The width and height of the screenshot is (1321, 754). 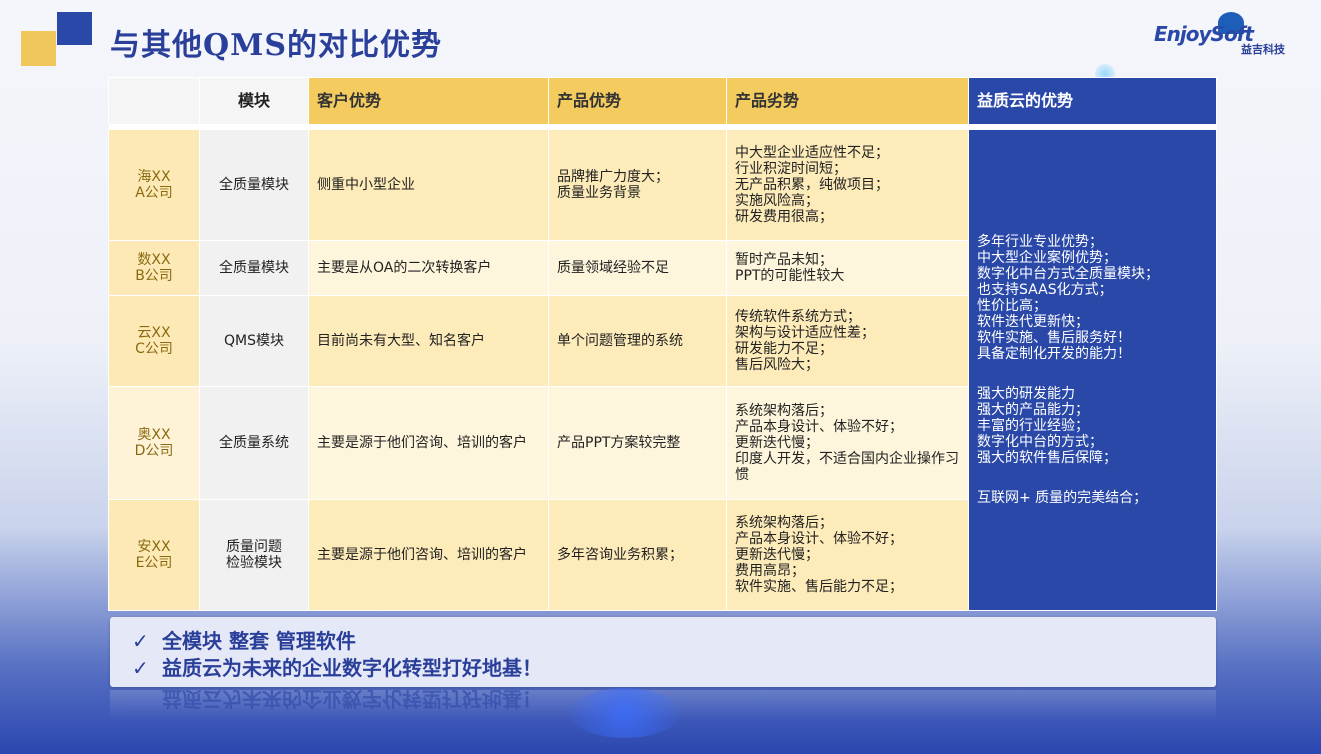 I want to click on header-customer-advantage: 客户优势, so click(x=428, y=101).